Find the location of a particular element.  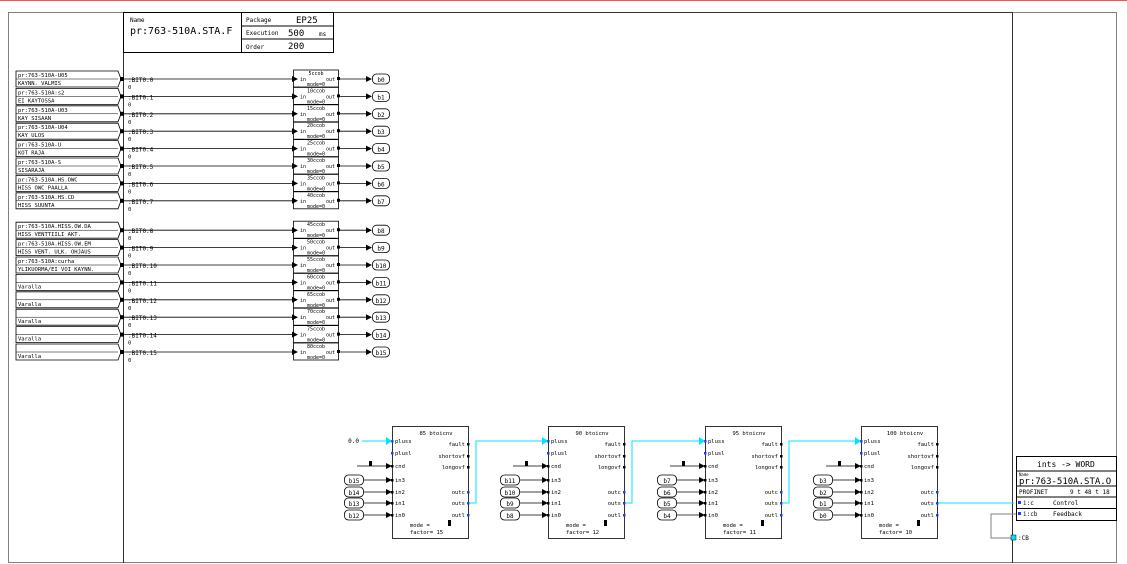

btoicnv-input-tag-label: b11 is located at coordinates (510, 481).